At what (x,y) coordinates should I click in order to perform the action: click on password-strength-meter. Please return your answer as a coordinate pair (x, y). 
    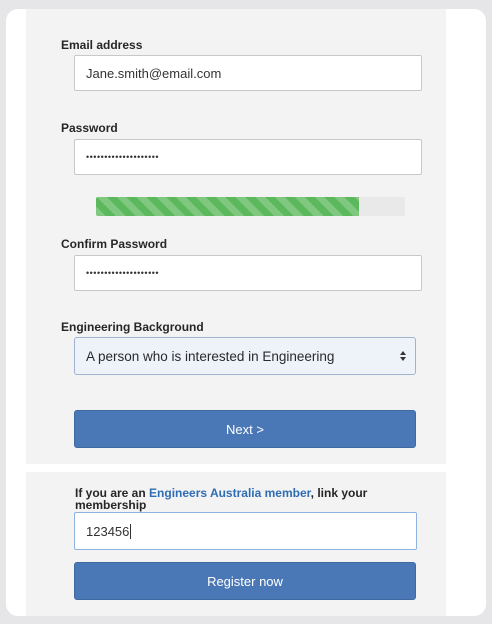
    Looking at the image, I should click on (250, 206).